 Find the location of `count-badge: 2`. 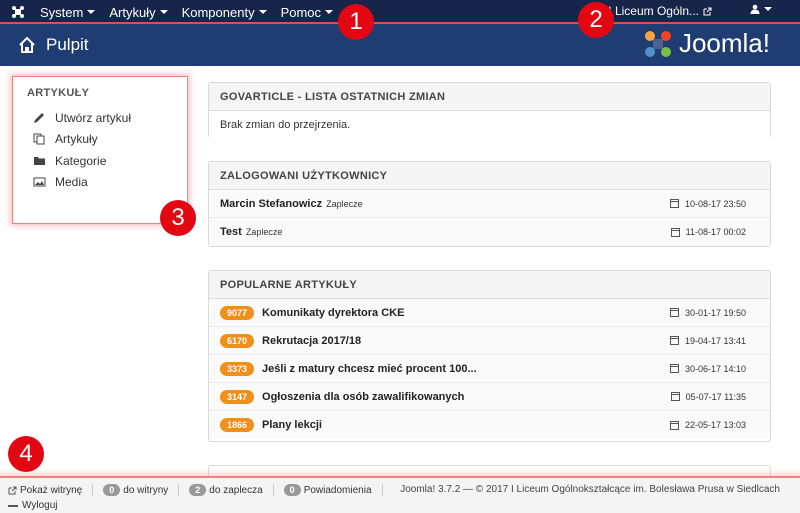

count-badge: 2 is located at coordinates (198, 490).